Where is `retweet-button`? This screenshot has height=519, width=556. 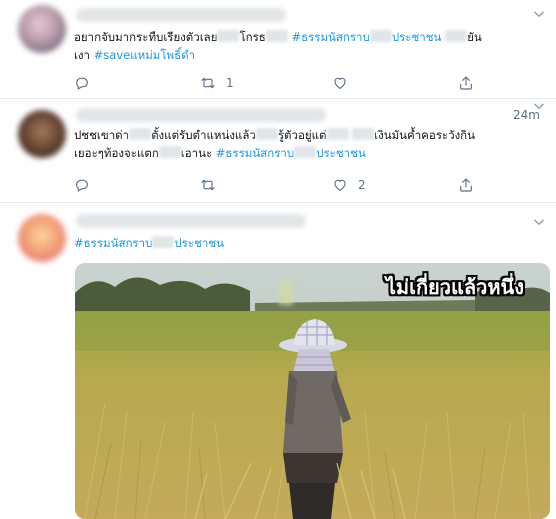 retweet-button is located at coordinates (213, 185).